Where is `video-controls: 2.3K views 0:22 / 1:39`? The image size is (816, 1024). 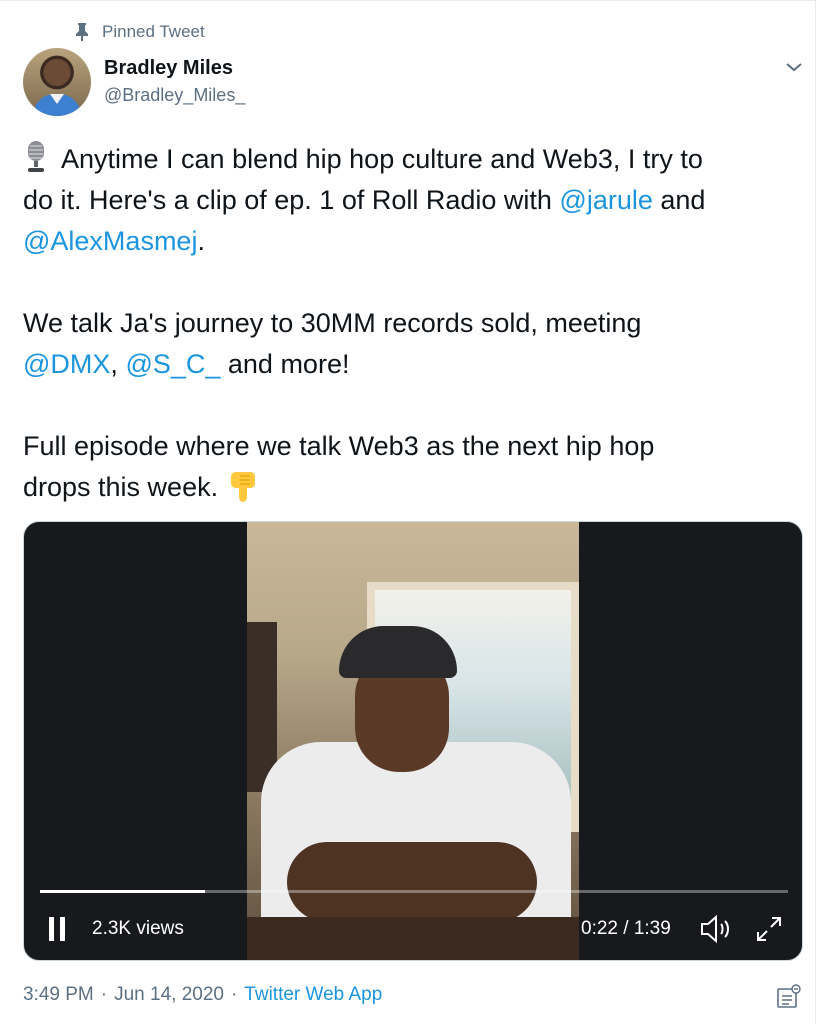 video-controls: 2.3K views 0:22 / 1:39 is located at coordinates (413, 932).